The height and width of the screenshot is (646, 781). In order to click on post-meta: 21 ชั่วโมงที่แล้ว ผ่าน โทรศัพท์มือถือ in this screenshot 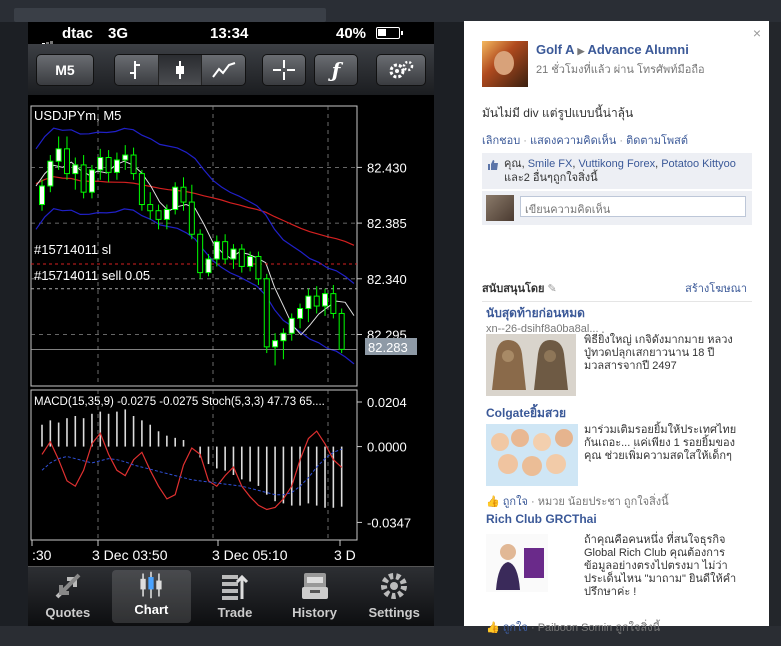, I will do `click(620, 70)`.